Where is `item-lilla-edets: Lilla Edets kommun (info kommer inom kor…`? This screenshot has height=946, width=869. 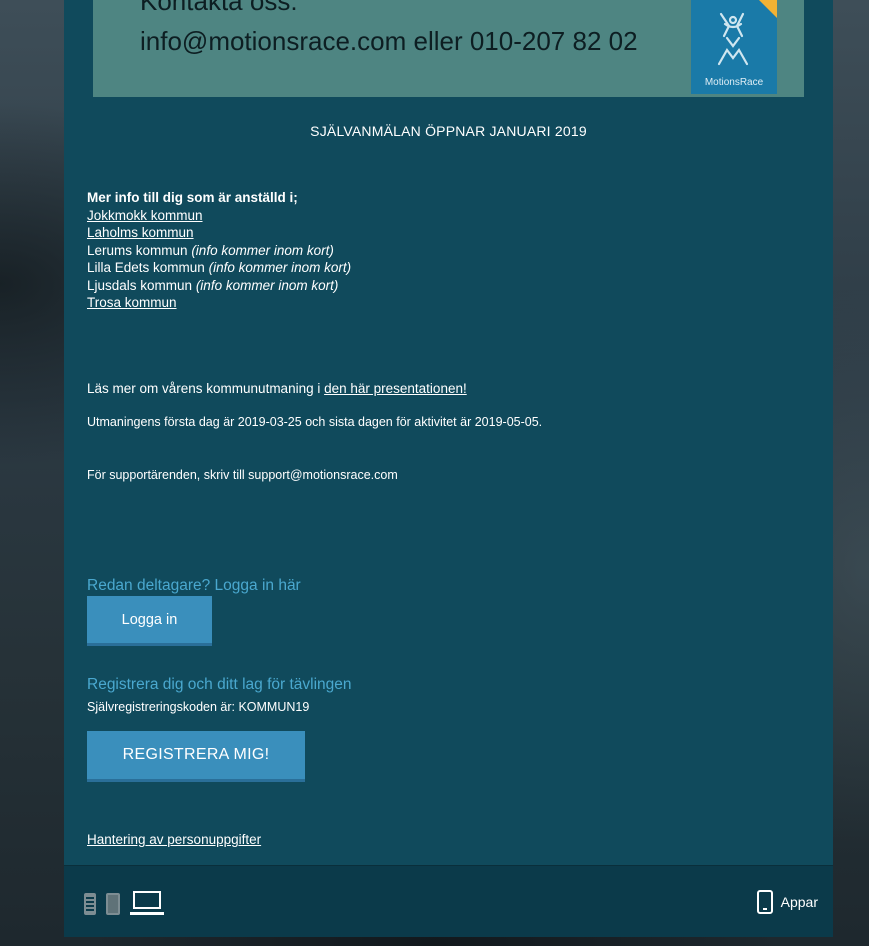
item-lilla-edets: Lilla Edets kommun (info kommer inom kor… is located at coordinates (219, 268).